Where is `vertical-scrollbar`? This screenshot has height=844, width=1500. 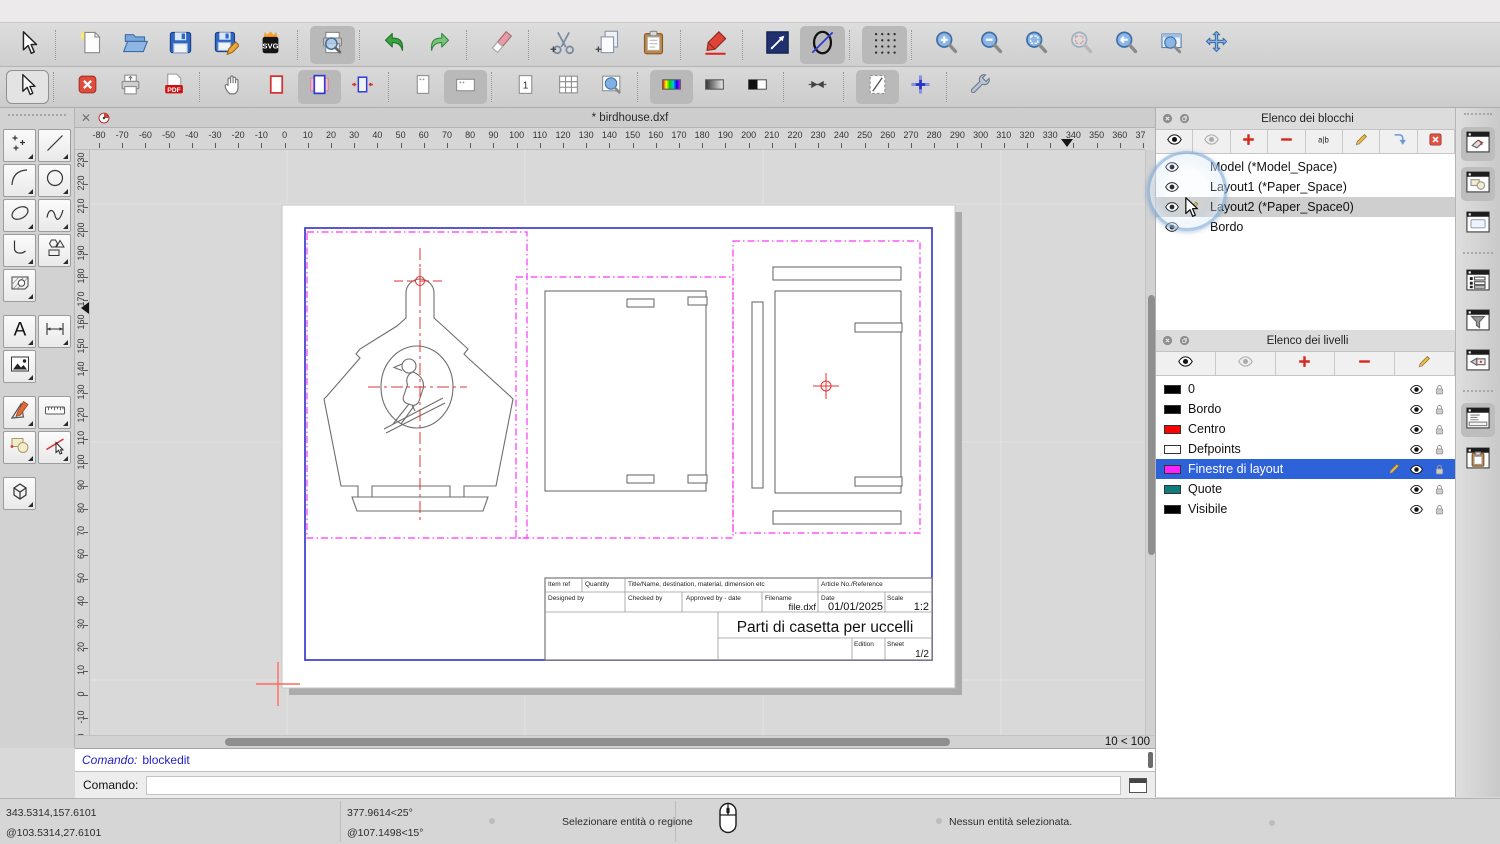 vertical-scrollbar is located at coordinates (1150, 442).